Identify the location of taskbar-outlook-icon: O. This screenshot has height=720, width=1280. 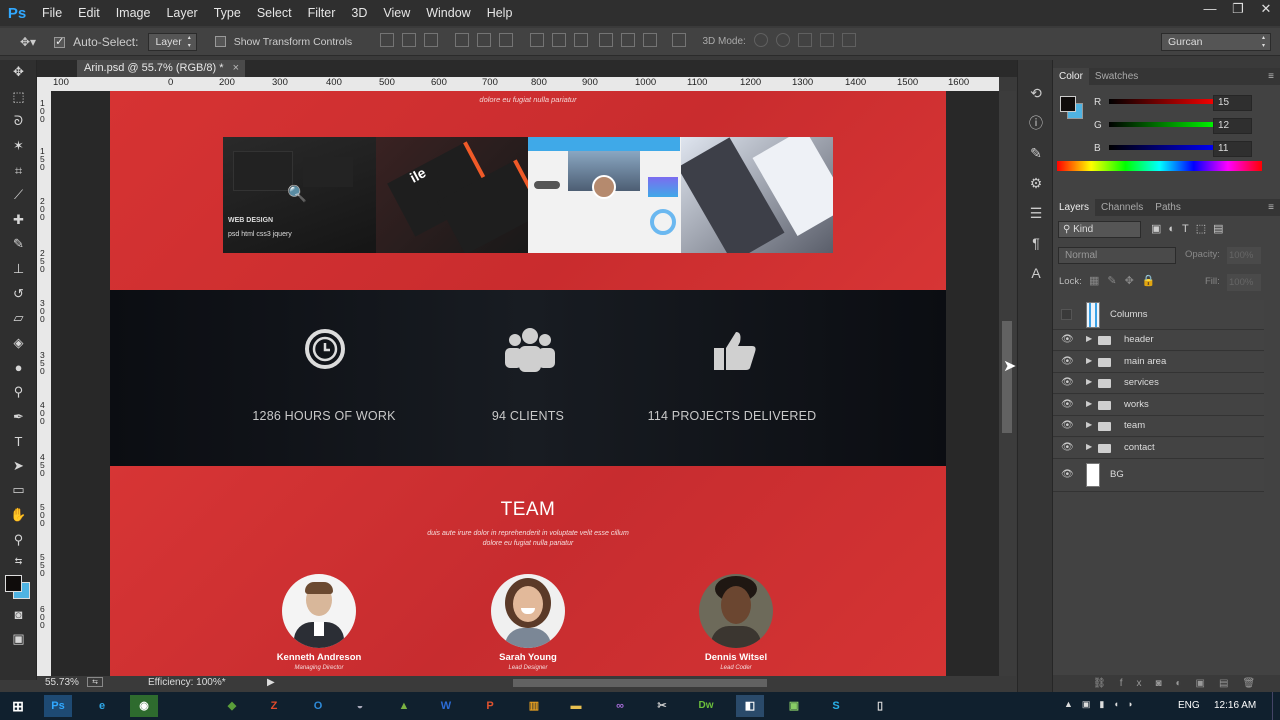
(318, 706).